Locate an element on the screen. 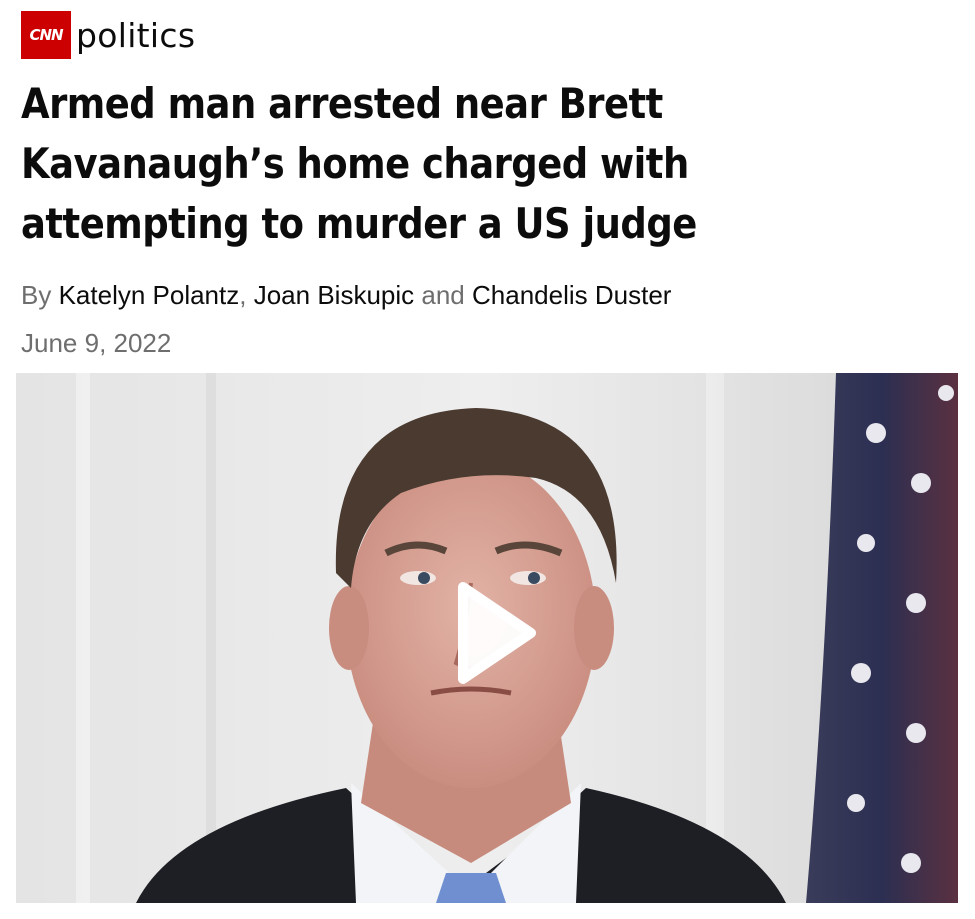 This screenshot has width=975, height=919. brand: CNN politics is located at coordinates (108, 35).